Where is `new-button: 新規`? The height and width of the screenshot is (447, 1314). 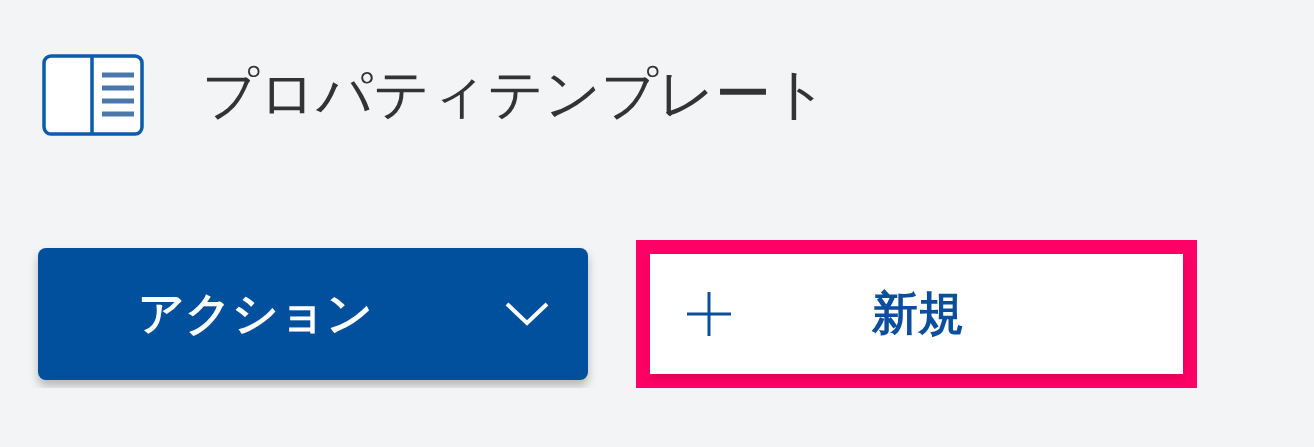 new-button: 新規 is located at coordinates (916, 314).